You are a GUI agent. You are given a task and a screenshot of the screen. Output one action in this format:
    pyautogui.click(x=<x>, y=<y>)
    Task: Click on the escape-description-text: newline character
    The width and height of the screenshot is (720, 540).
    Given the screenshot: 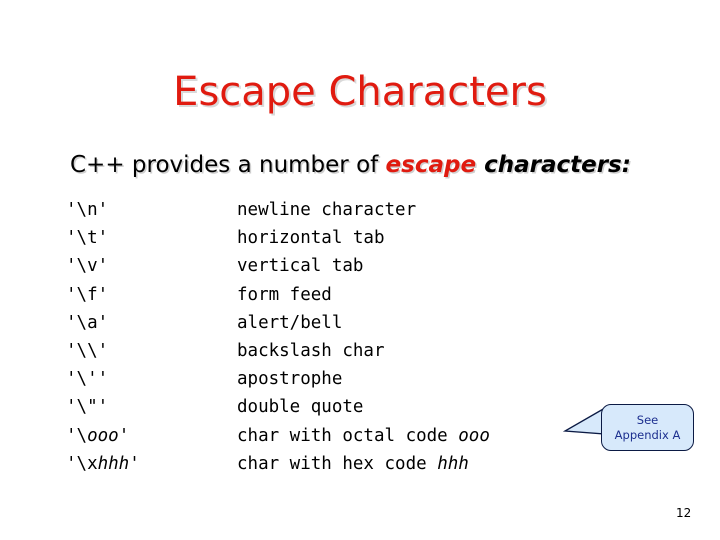 What is the action you would take?
    pyautogui.click(x=327, y=210)
    